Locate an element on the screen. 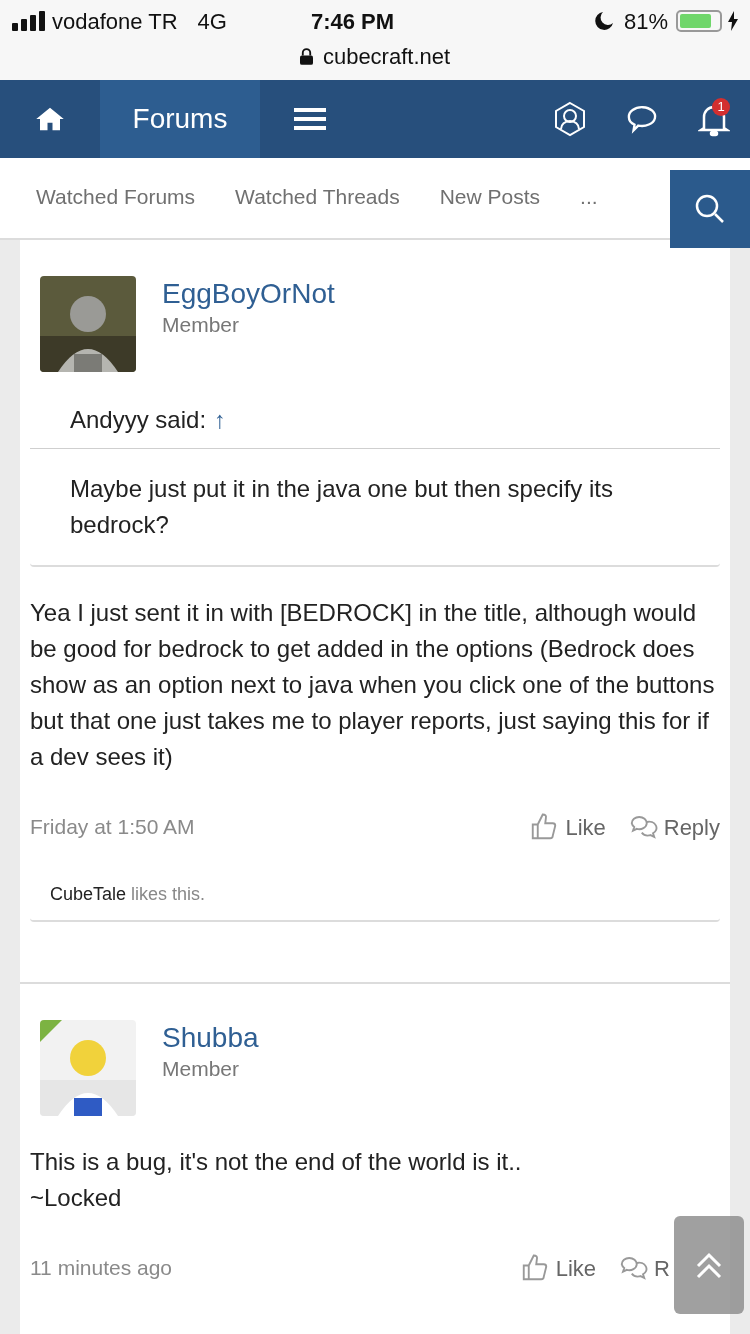  lock-icon is located at coordinates (306, 56).